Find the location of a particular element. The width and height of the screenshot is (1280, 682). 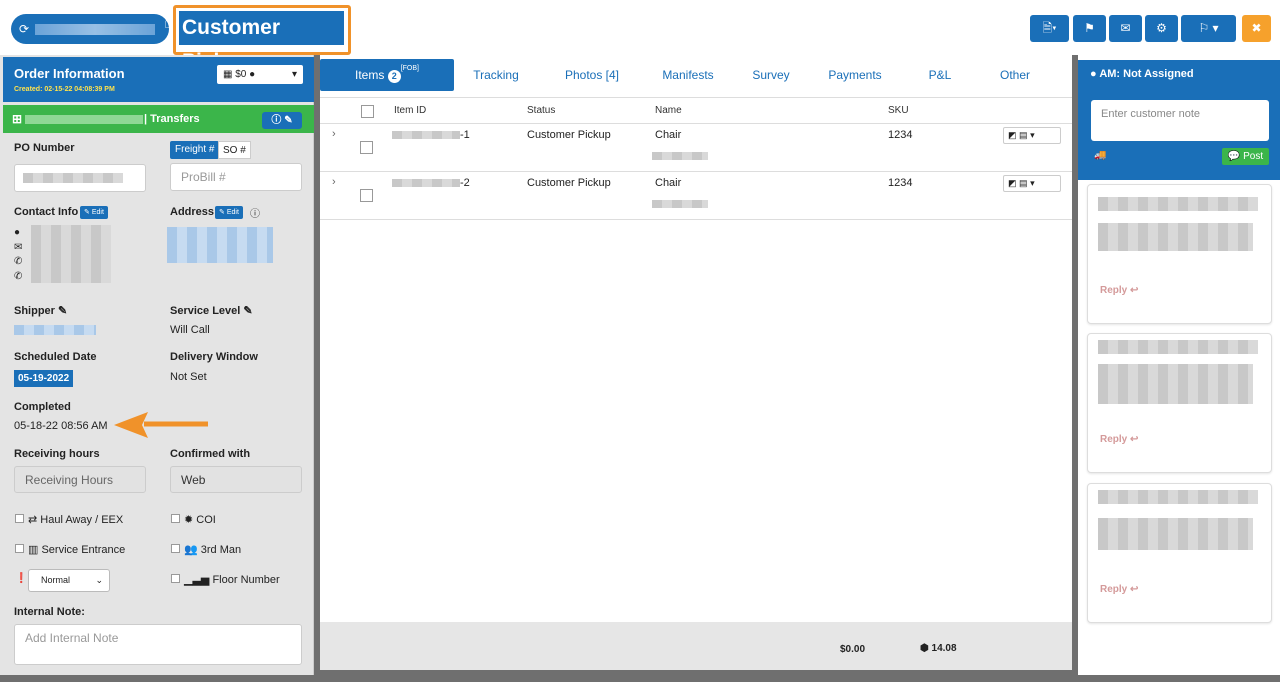

building-icon: ▥ is located at coordinates (33, 550).